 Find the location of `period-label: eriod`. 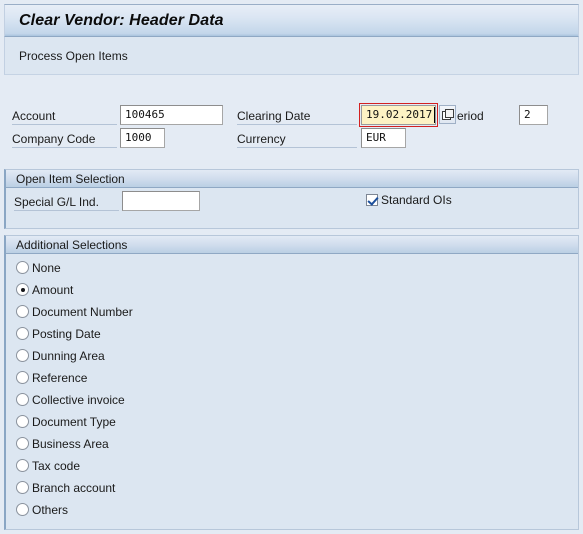

period-label: eriod is located at coordinates (470, 116).